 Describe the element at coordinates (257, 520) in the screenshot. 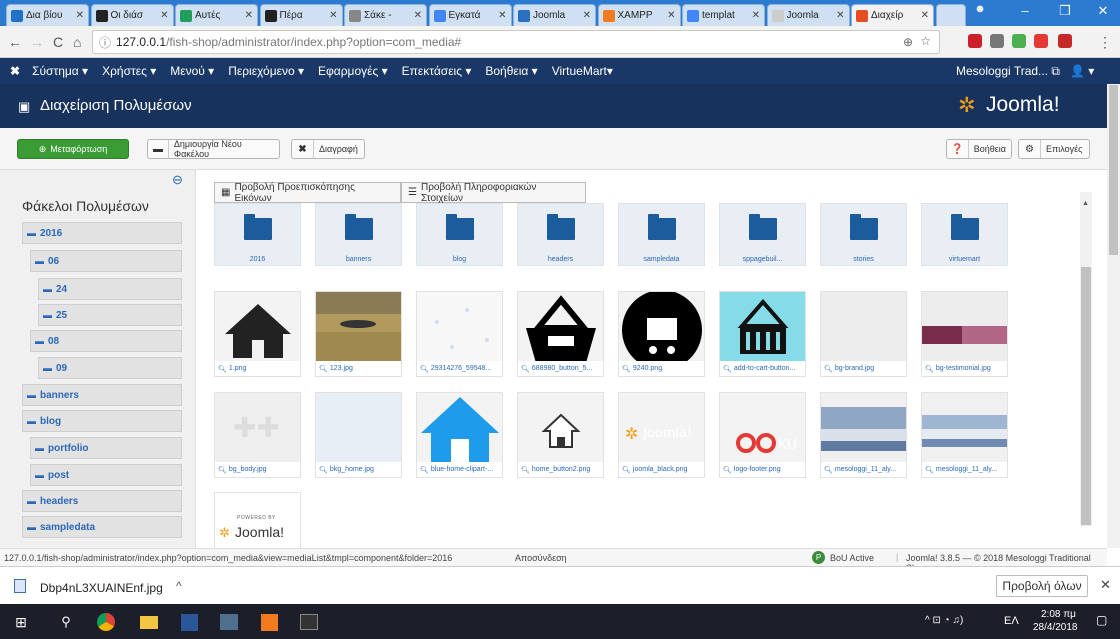

I see `powered-by-joomla-tile: POWERED BY ✲ Joomla!` at that location.